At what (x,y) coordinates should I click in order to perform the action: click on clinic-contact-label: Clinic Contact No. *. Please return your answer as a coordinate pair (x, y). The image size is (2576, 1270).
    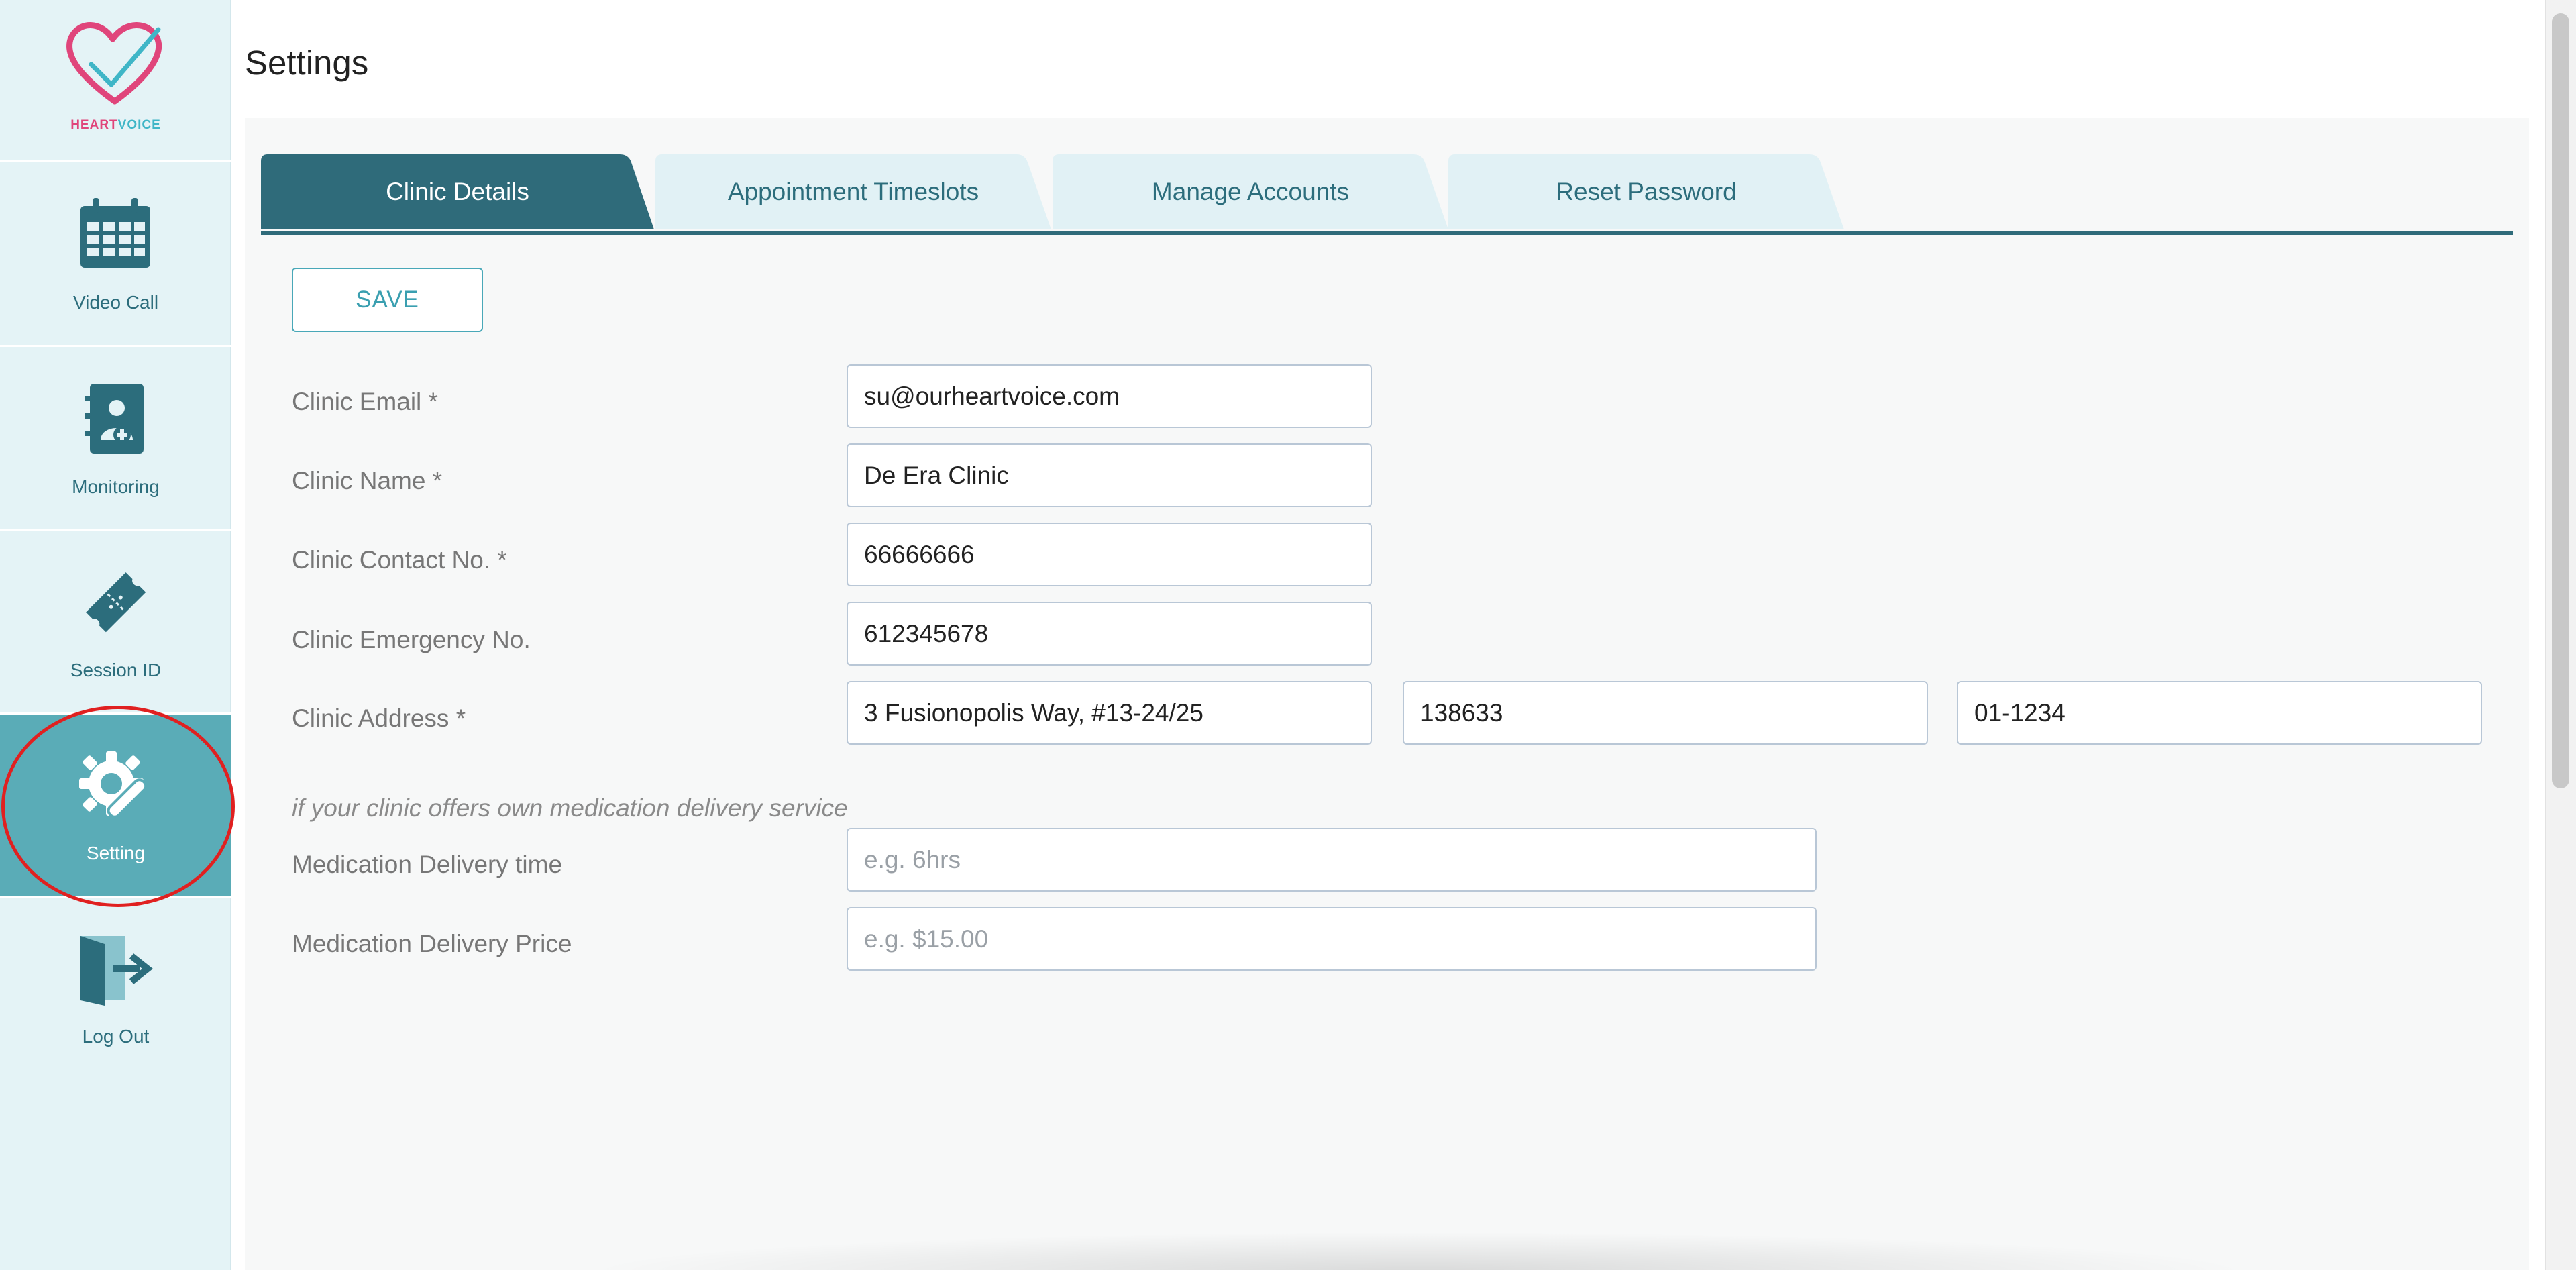
    Looking at the image, I should click on (399, 560).